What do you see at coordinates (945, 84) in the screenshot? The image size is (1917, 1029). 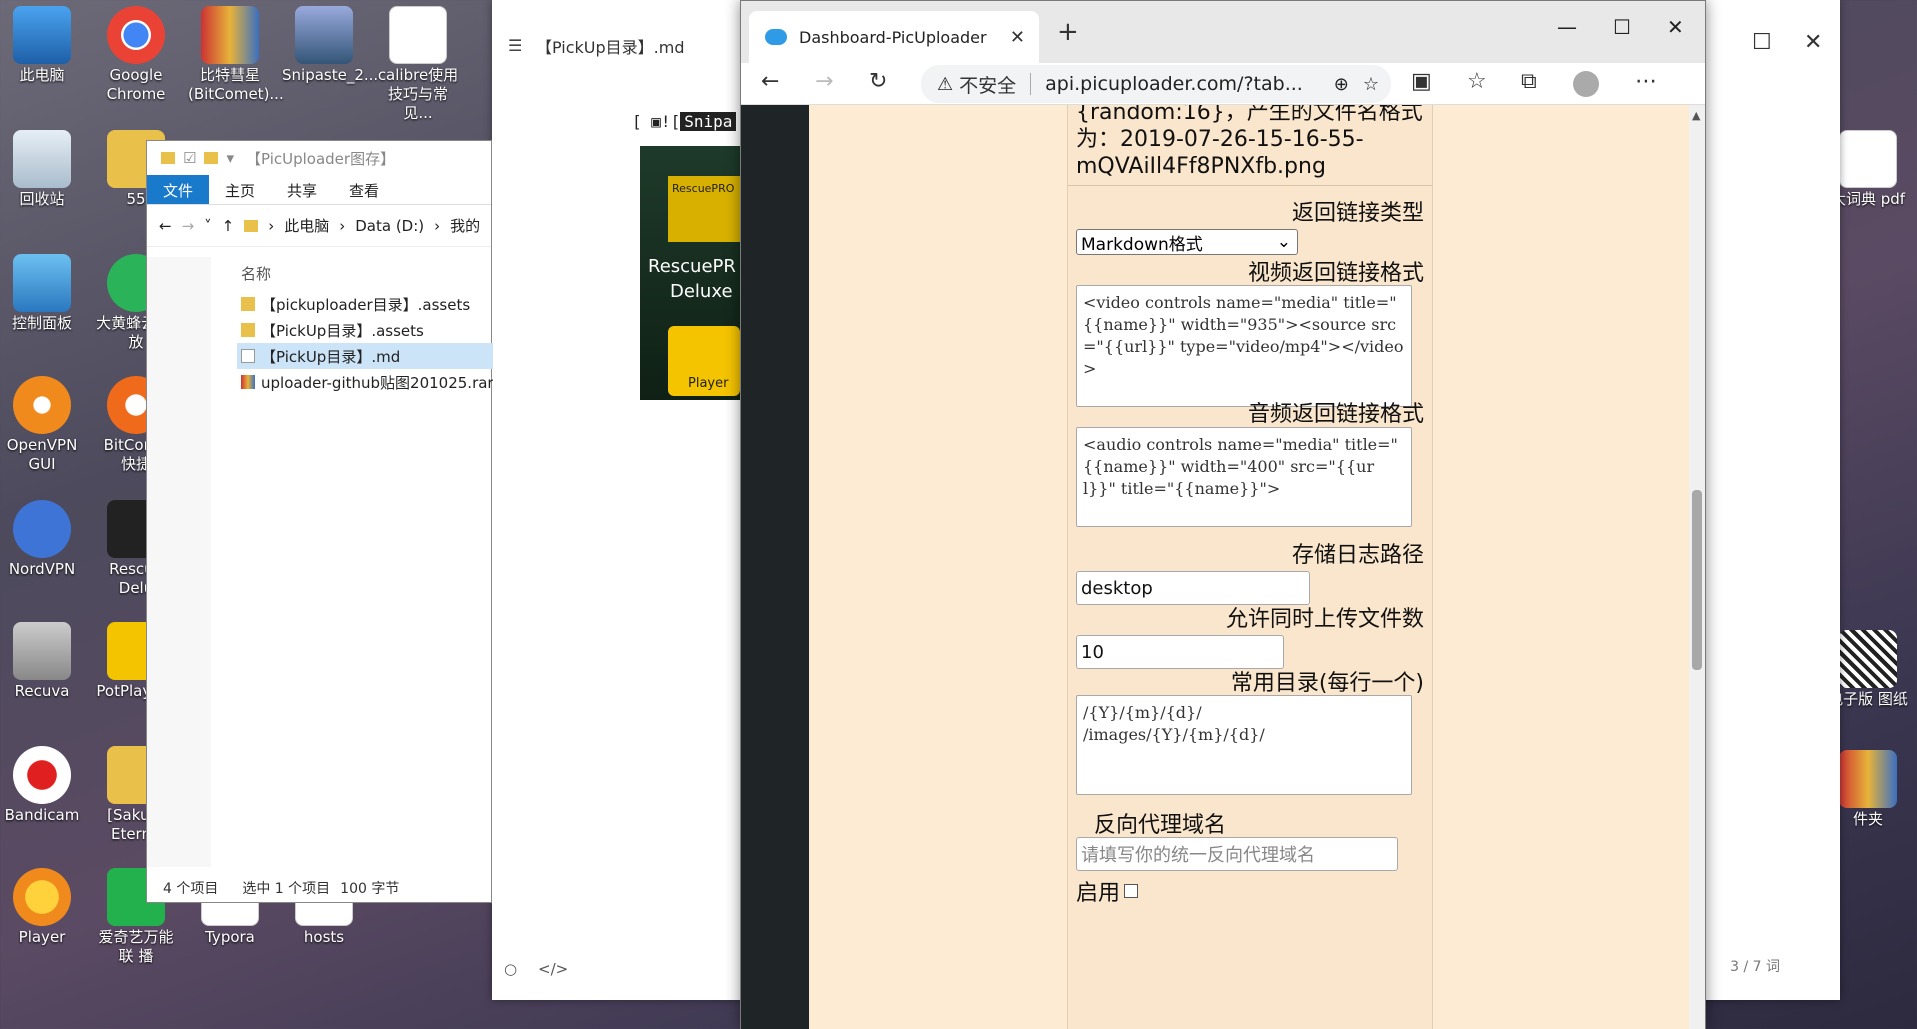 I see `warning-icon: ⚠` at bounding box center [945, 84].